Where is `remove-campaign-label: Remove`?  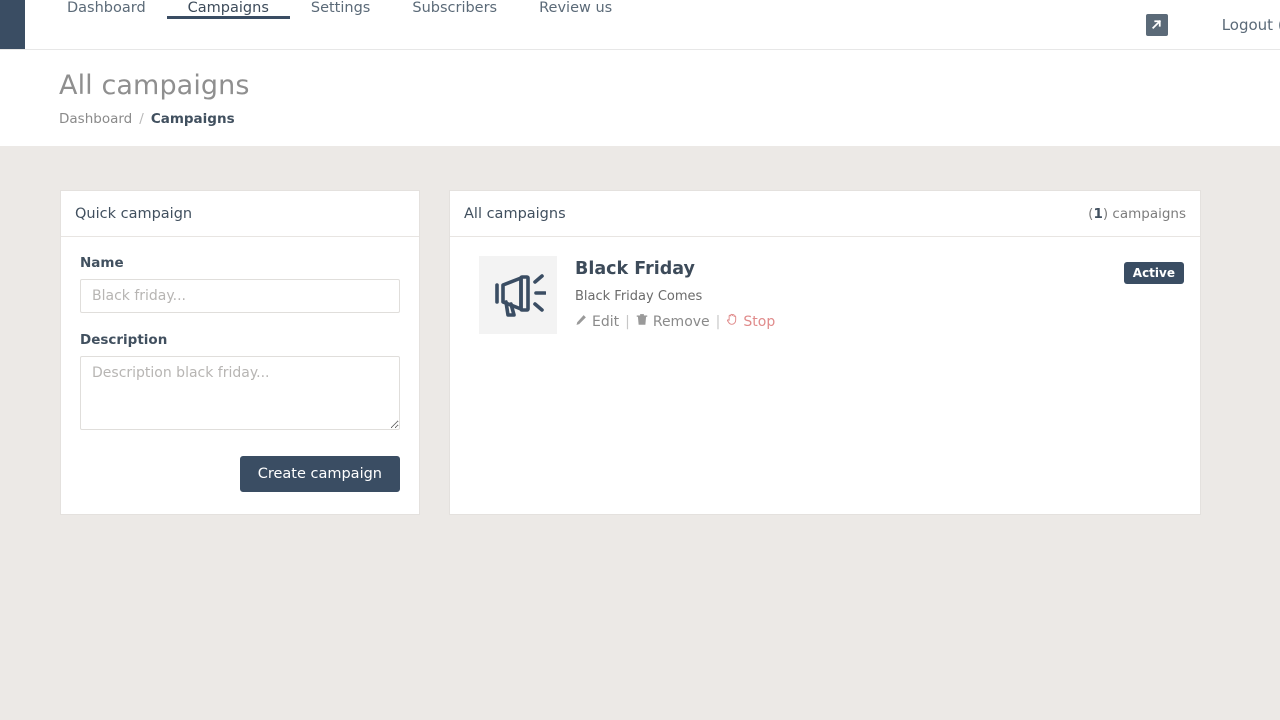 remove-campaign-label: Remove is located at coordinates (681, 321).